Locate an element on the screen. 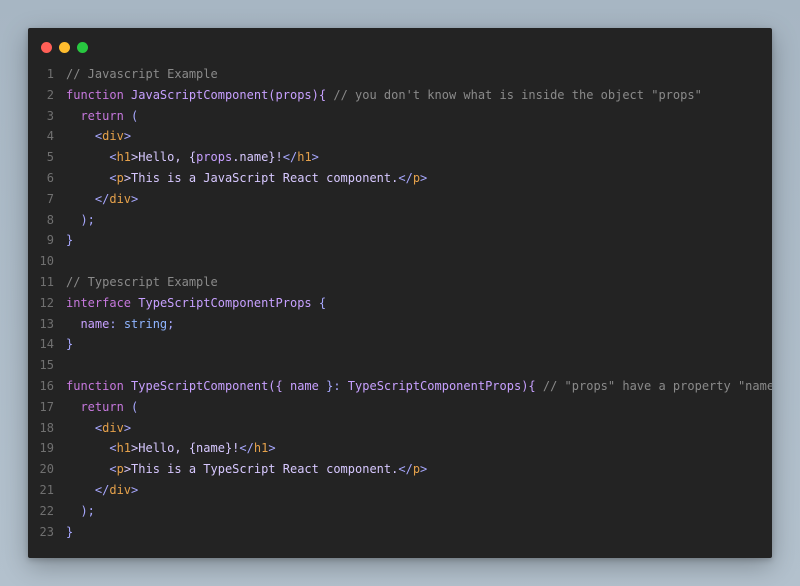  line-number: 1 is located at coordinates (50, 74).